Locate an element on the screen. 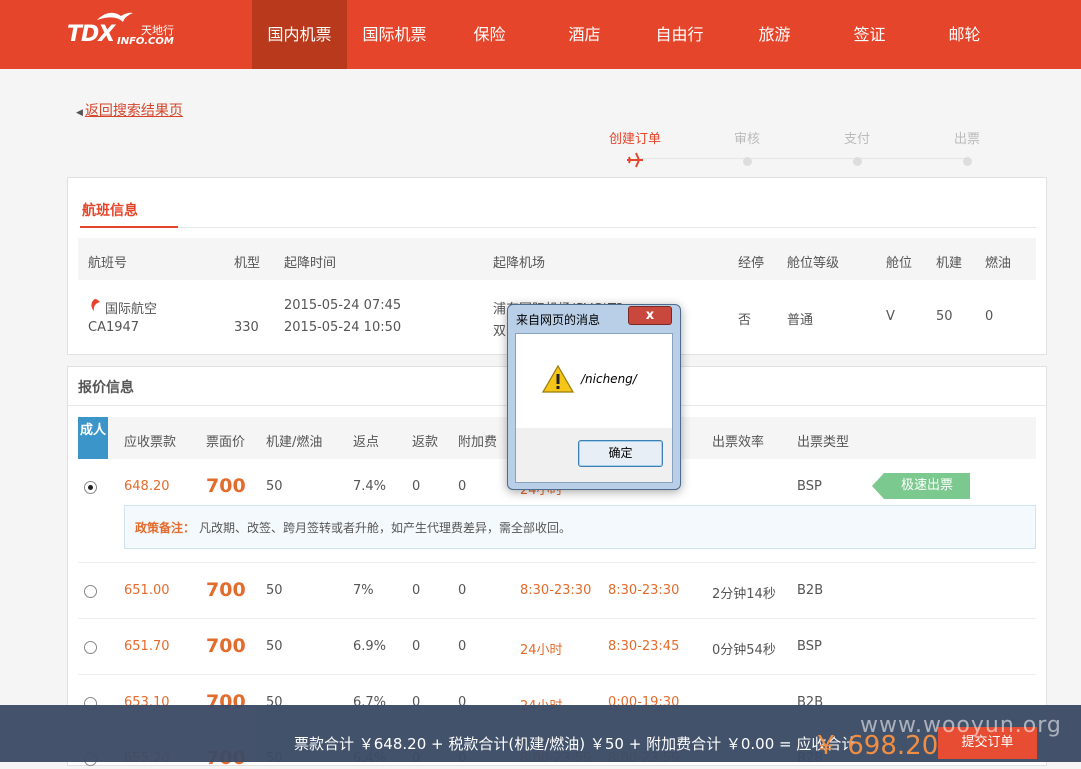  efficiency: 0分钟54秒 is located at coordinates (744, 650).